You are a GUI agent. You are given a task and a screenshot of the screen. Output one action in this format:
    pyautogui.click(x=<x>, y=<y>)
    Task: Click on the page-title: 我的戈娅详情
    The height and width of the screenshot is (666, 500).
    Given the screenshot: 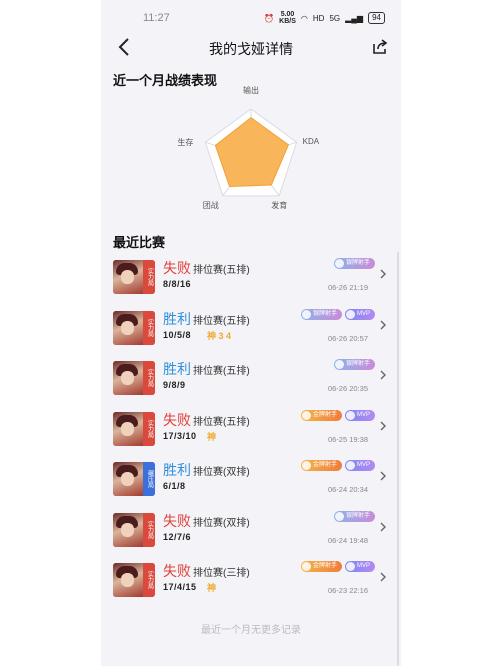 What is the action you would take?
    pyautogui.click(x=251, y=49)
    